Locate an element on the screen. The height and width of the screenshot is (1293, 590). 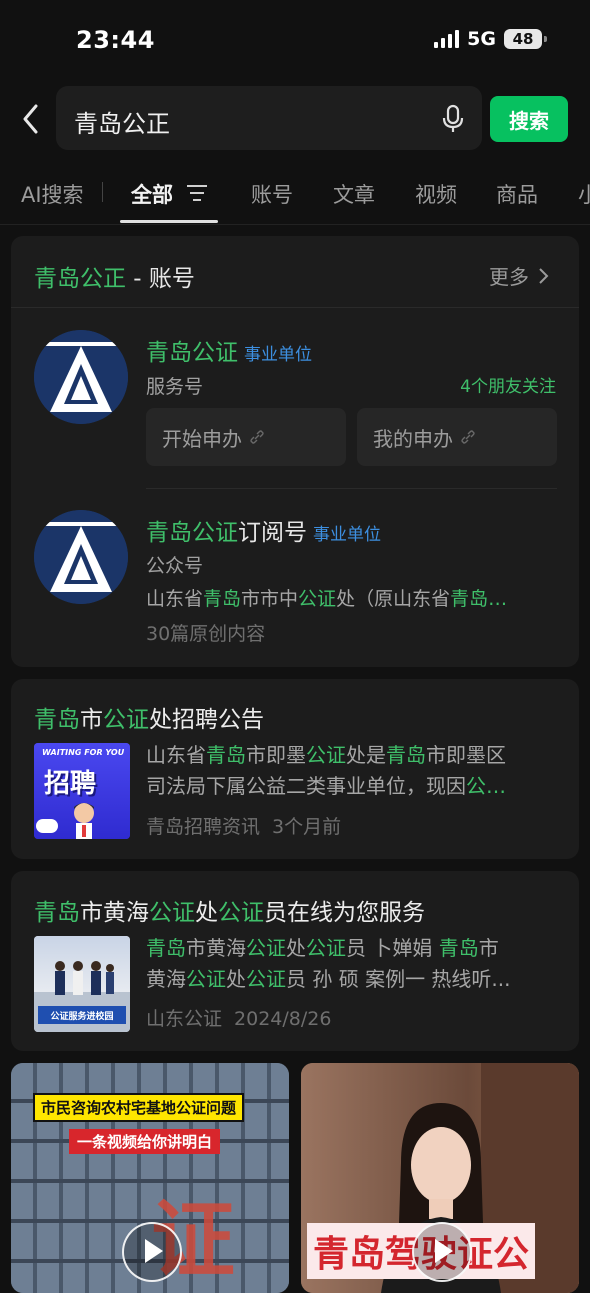
battery-icon: 48 is located at coordinates (525, 39).